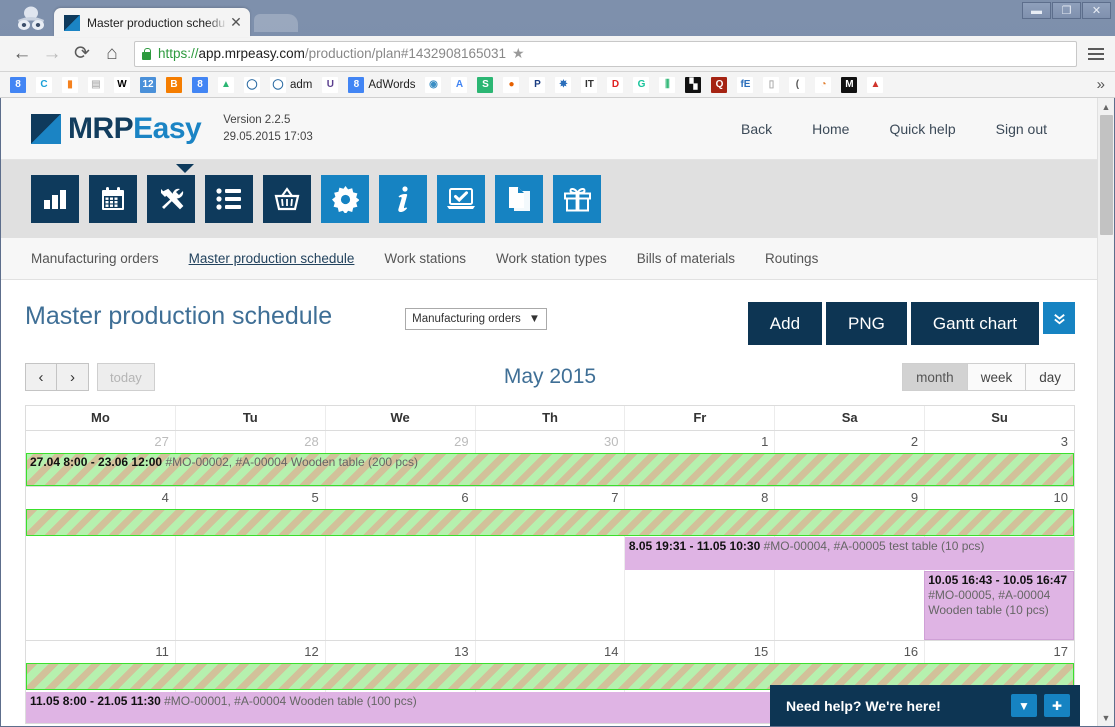 The width and height of the screenshot is (1115, 727). What do you see at coordinates (70, 85) in the screenshot?
I see `analytics-bookmark: ▮` at bounding box center [70, 85].